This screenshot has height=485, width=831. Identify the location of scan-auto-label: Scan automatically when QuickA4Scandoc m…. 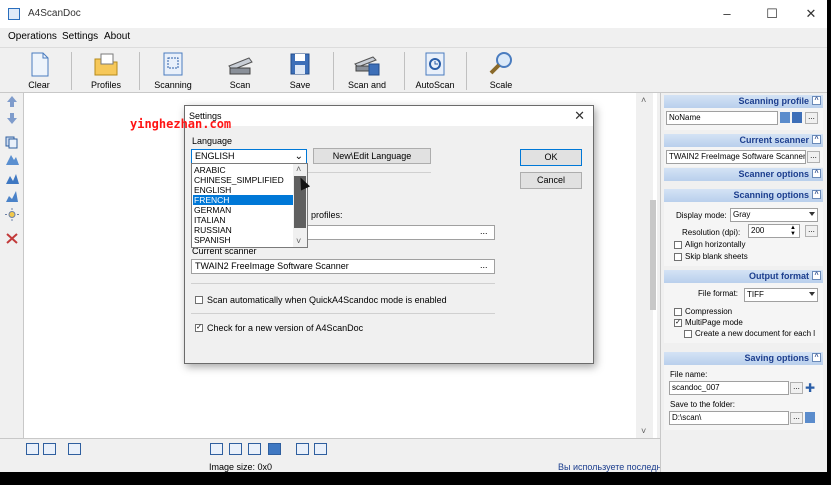
(327, 300).